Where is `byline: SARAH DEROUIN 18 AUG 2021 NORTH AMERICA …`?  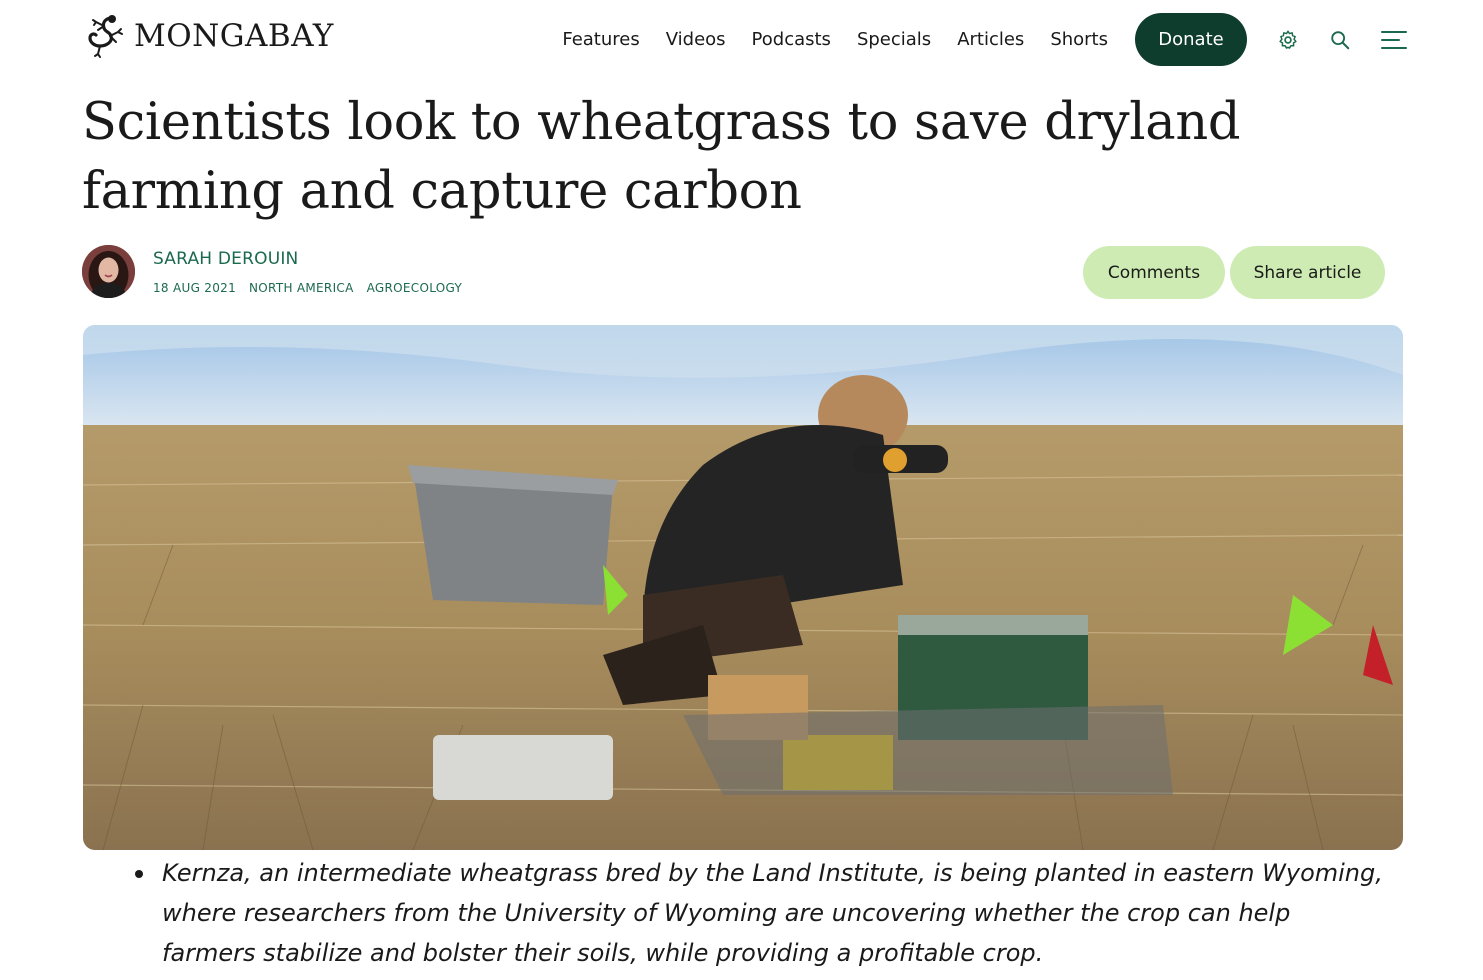 byline: SARAH DEROUIN 18 AUG 2021 NORTH AMERICA … is located at coordinates (742, 272).